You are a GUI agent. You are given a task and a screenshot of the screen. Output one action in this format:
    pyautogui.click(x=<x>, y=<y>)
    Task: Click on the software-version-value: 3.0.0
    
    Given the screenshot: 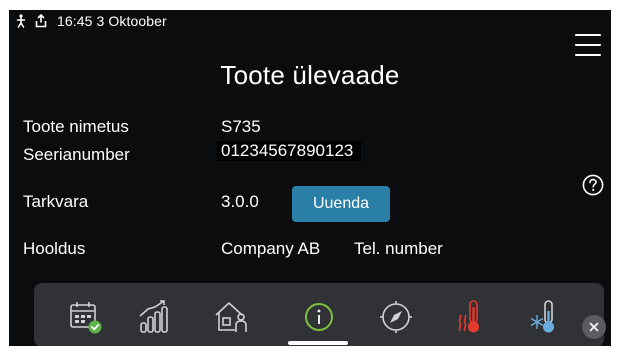 What is the action you would take?
    pyautogui.click(x=240, y=201)
    